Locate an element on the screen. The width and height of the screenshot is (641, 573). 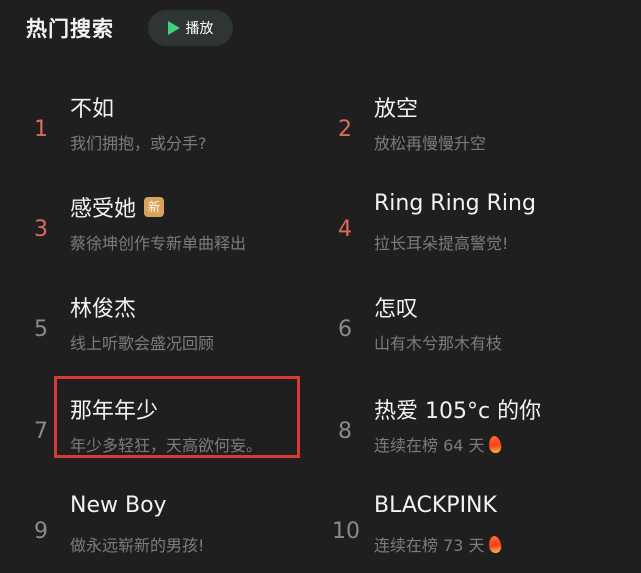
song-title: New Boy is located at coordinates (118, 505).